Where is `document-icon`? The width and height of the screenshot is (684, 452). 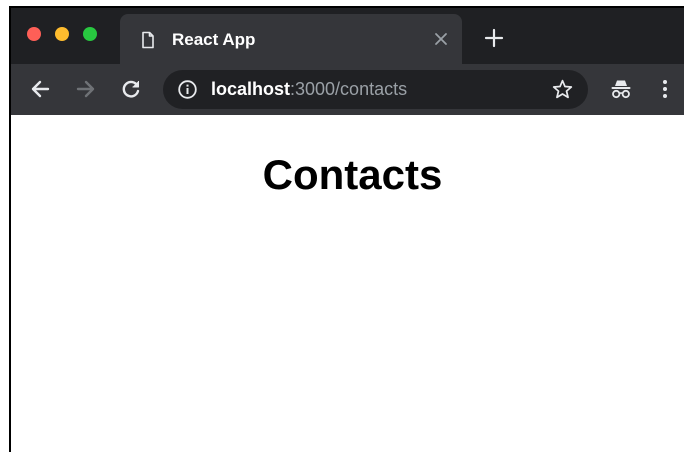 document-icon is located at coordinates (148, 40).